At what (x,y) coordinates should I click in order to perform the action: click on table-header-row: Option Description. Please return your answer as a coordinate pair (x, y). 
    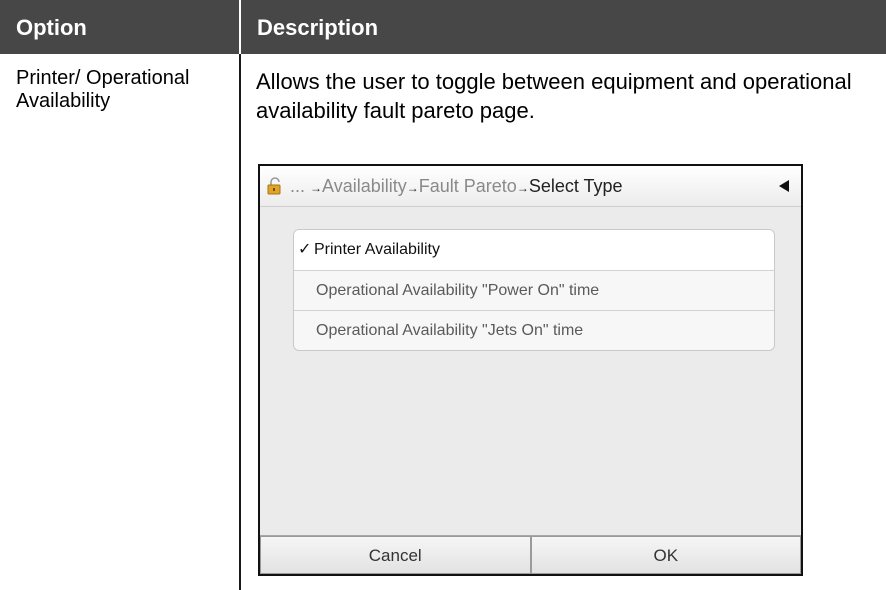
    Looking at the image, I should click on (443, 27).